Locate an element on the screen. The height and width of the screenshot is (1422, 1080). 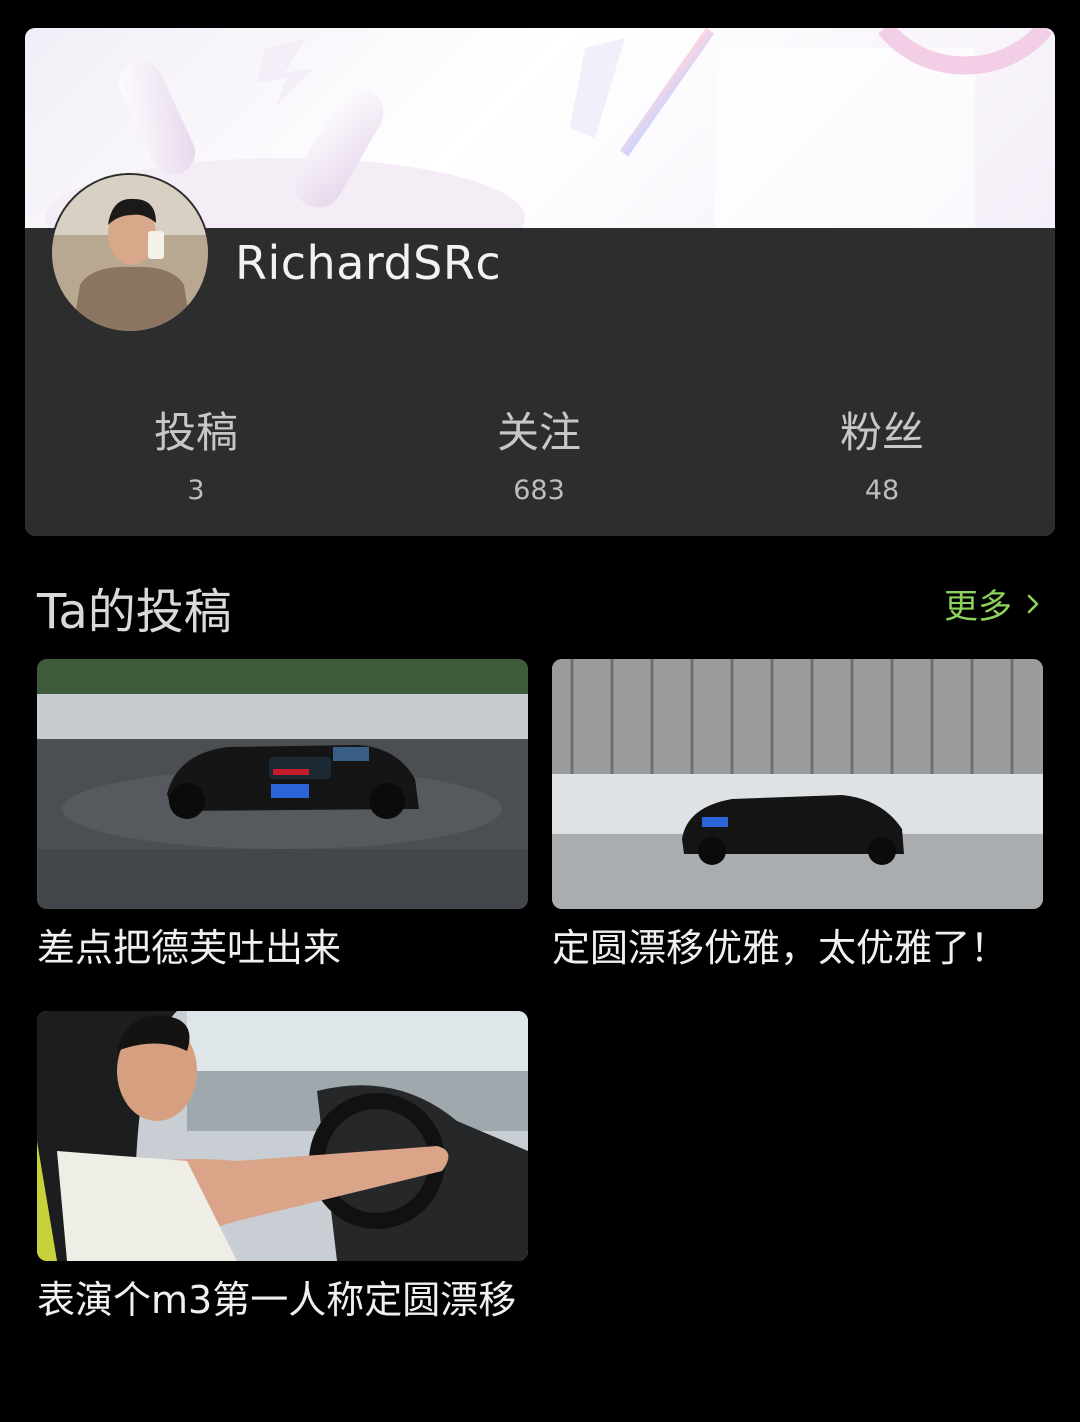
post-title: 定圆漂移优雅，太优雅了！ is located at coordinates (797, 948).